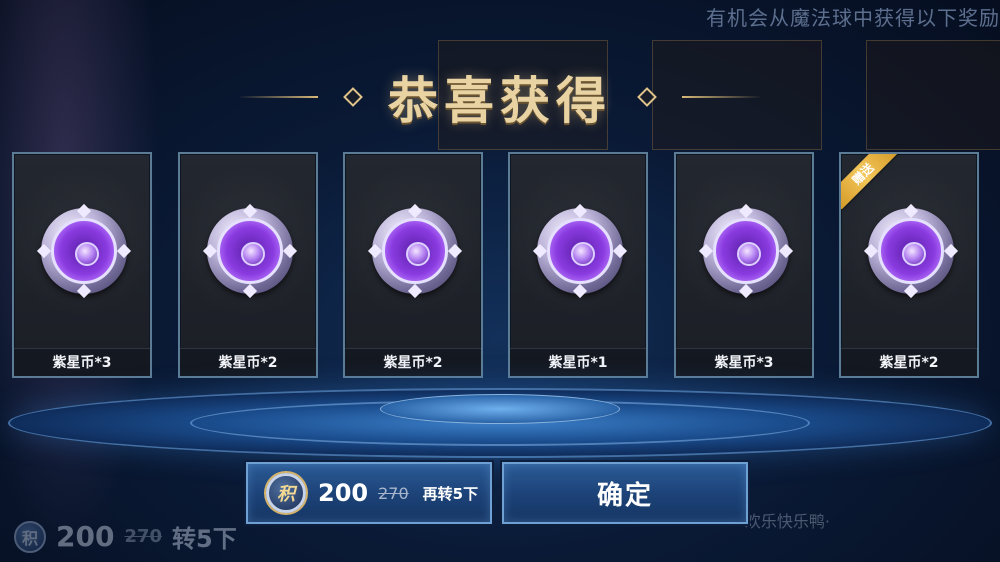 The height and width of the screenshot is (562, 1000). What do you see at coordinates (343, 493) in the screenshot?
I see `spin-price: 200` at bounding box center [343, 493].